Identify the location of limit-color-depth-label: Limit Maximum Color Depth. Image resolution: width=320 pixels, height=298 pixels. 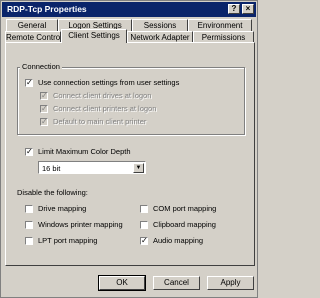
(84, 151).